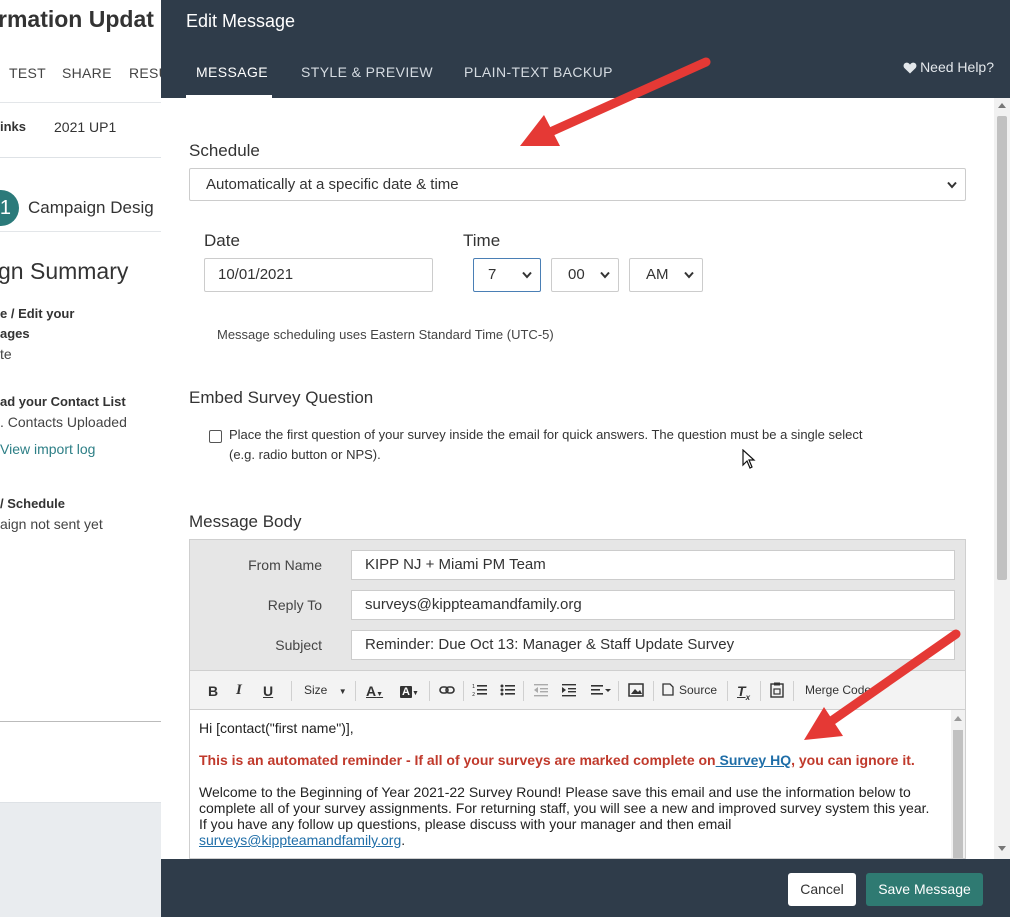 This screenshot has width=1010, height=917. I want to click on outdent-icon, so click(541, 690).